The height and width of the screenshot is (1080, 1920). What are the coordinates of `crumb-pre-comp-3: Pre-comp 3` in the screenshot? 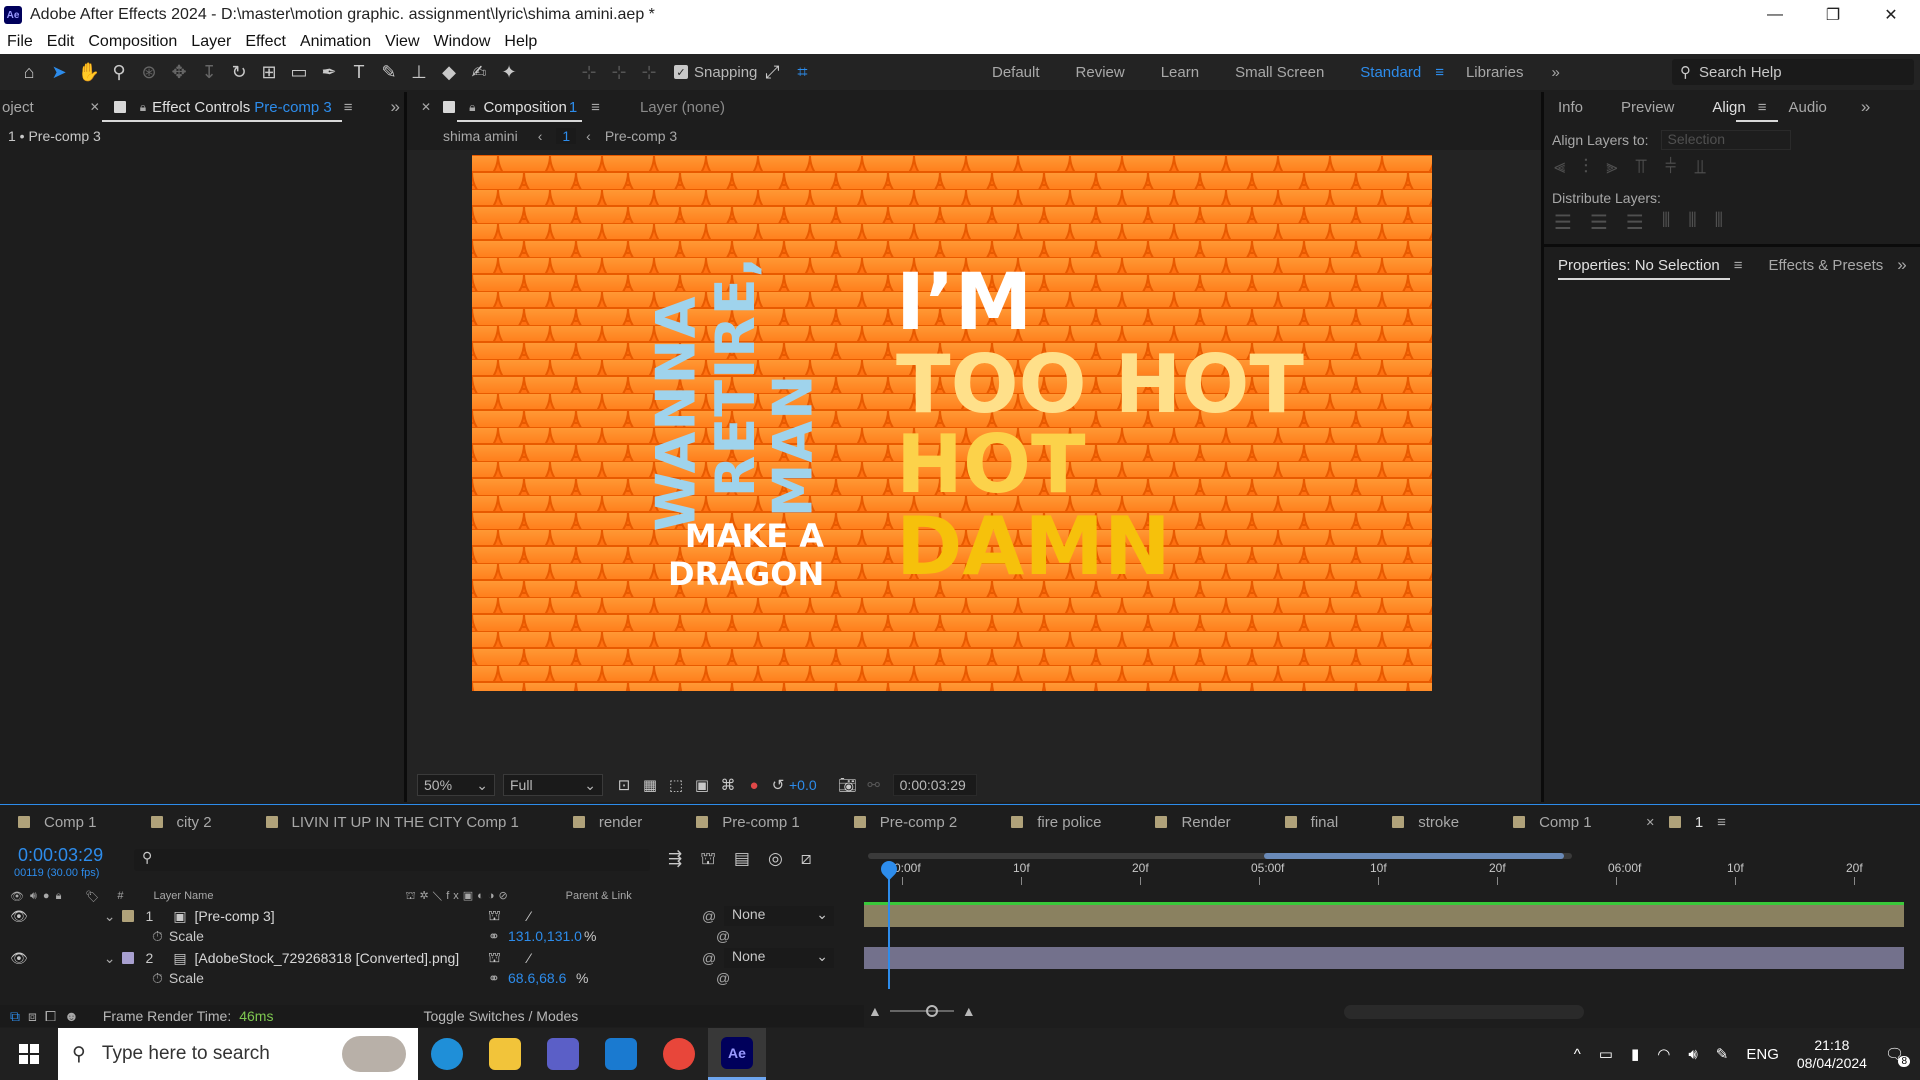 It's located at (641, 136).